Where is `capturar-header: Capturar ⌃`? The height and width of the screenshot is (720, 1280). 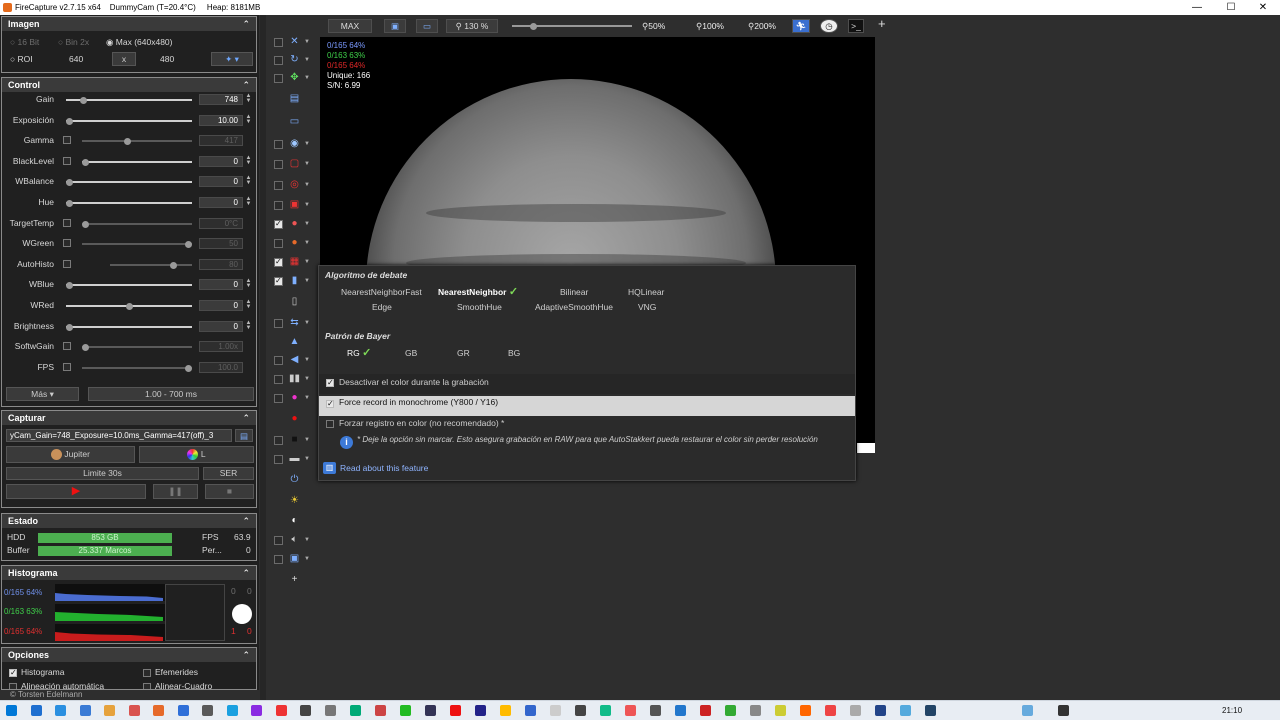
capturar-header: Capturar ⌃ is located at coordinates (129, 418).